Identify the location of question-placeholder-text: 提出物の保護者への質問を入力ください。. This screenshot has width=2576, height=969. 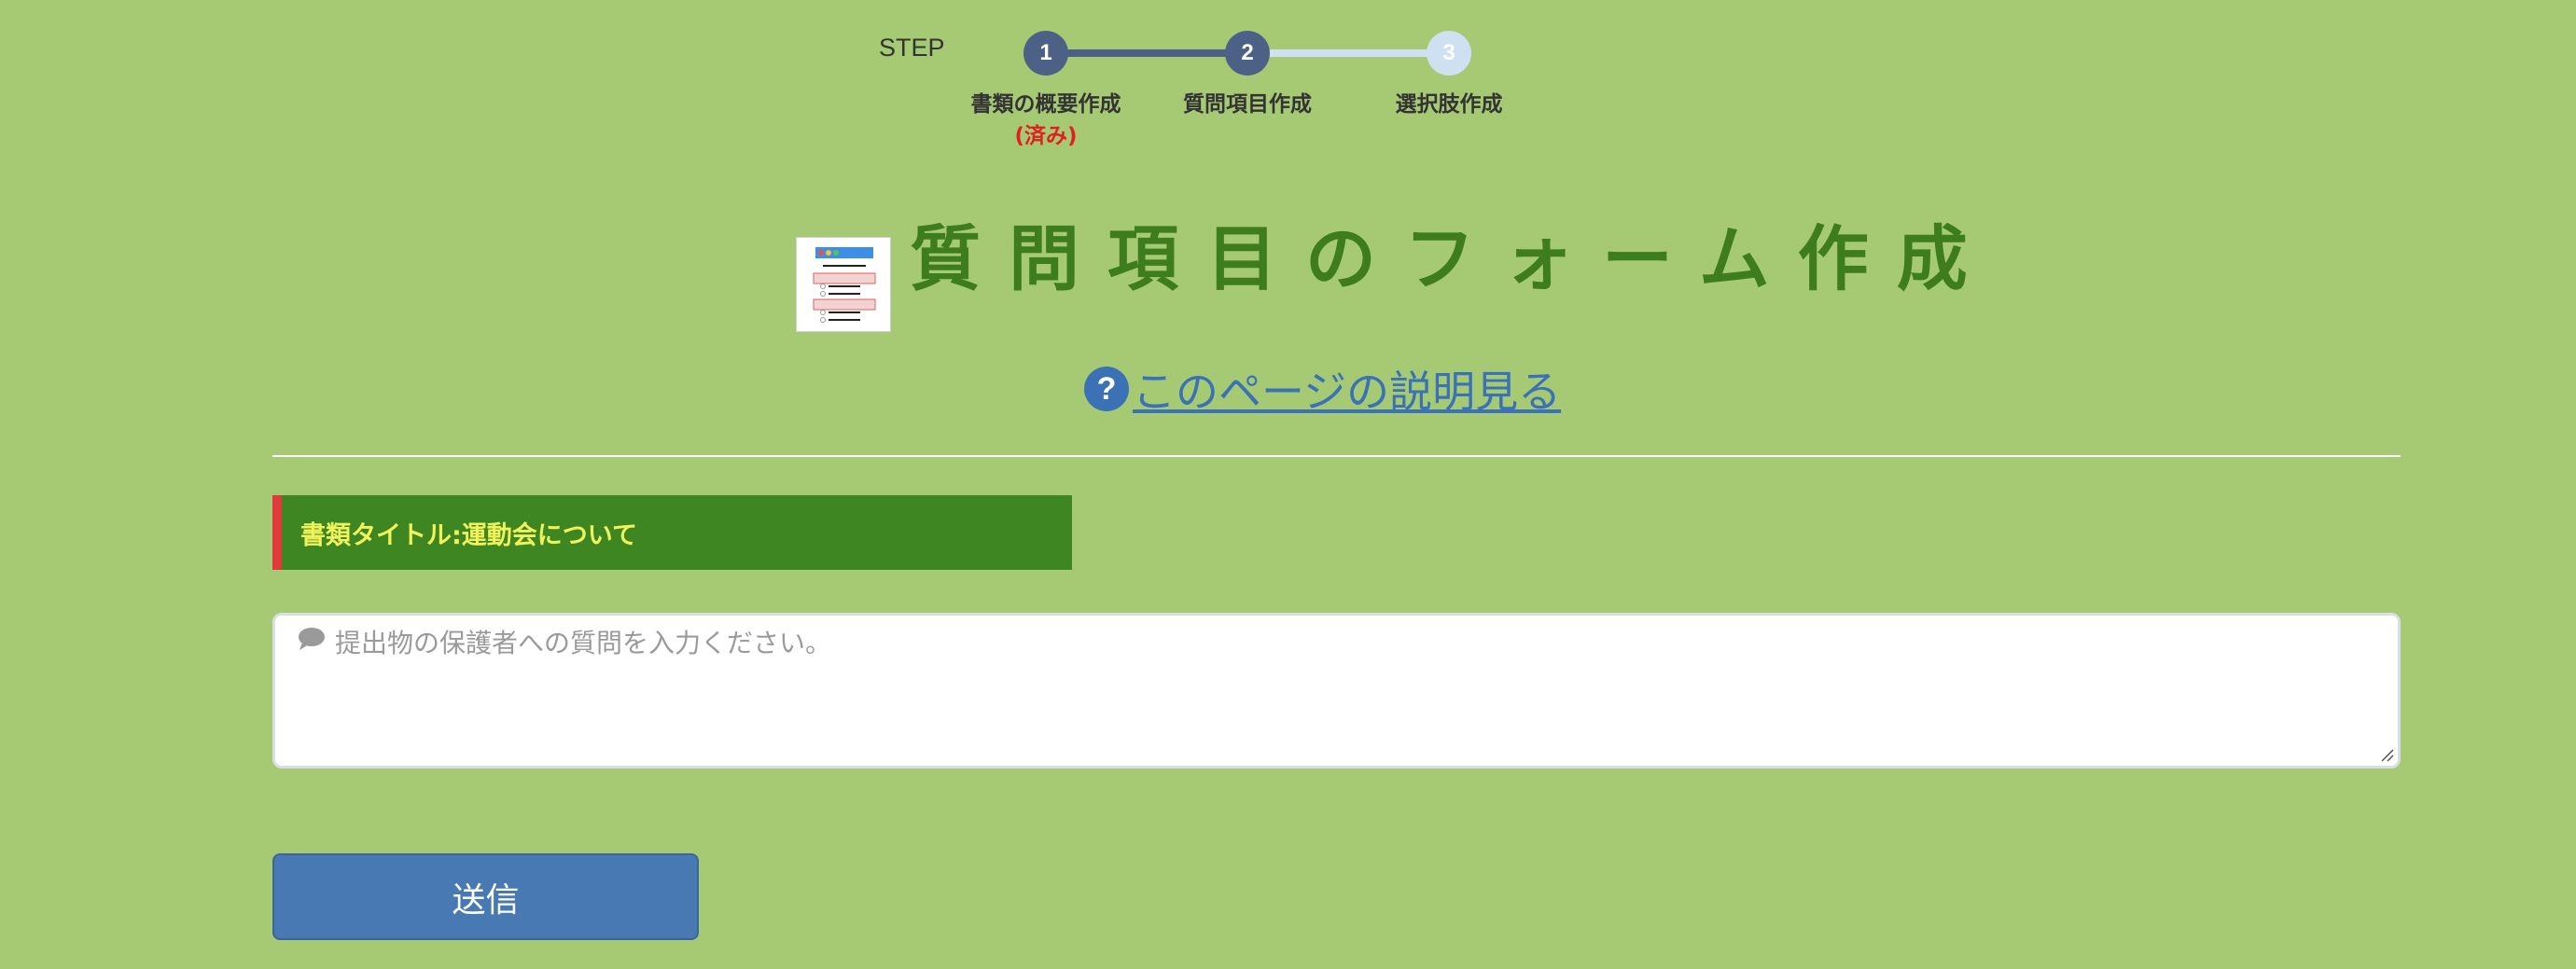
(583, 643).